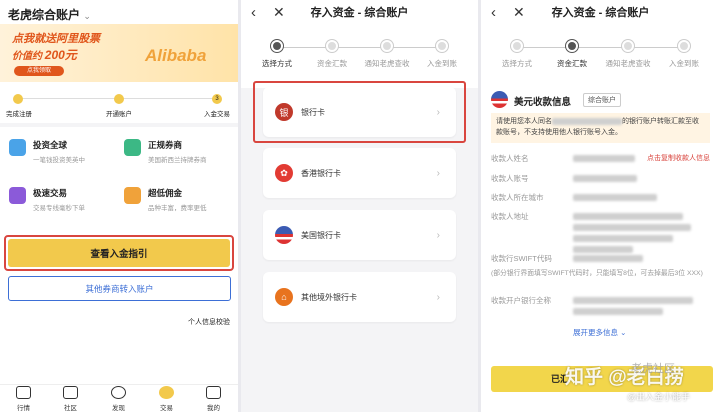  I want to click on feature-fee: 超低佣金品种丰富，费率更低, so click(165, 199).